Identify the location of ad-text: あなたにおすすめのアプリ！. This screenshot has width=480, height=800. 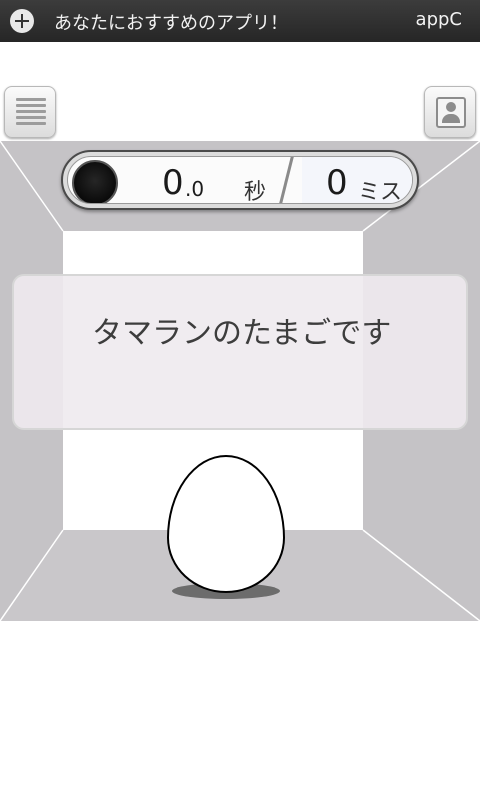
(171, 22).